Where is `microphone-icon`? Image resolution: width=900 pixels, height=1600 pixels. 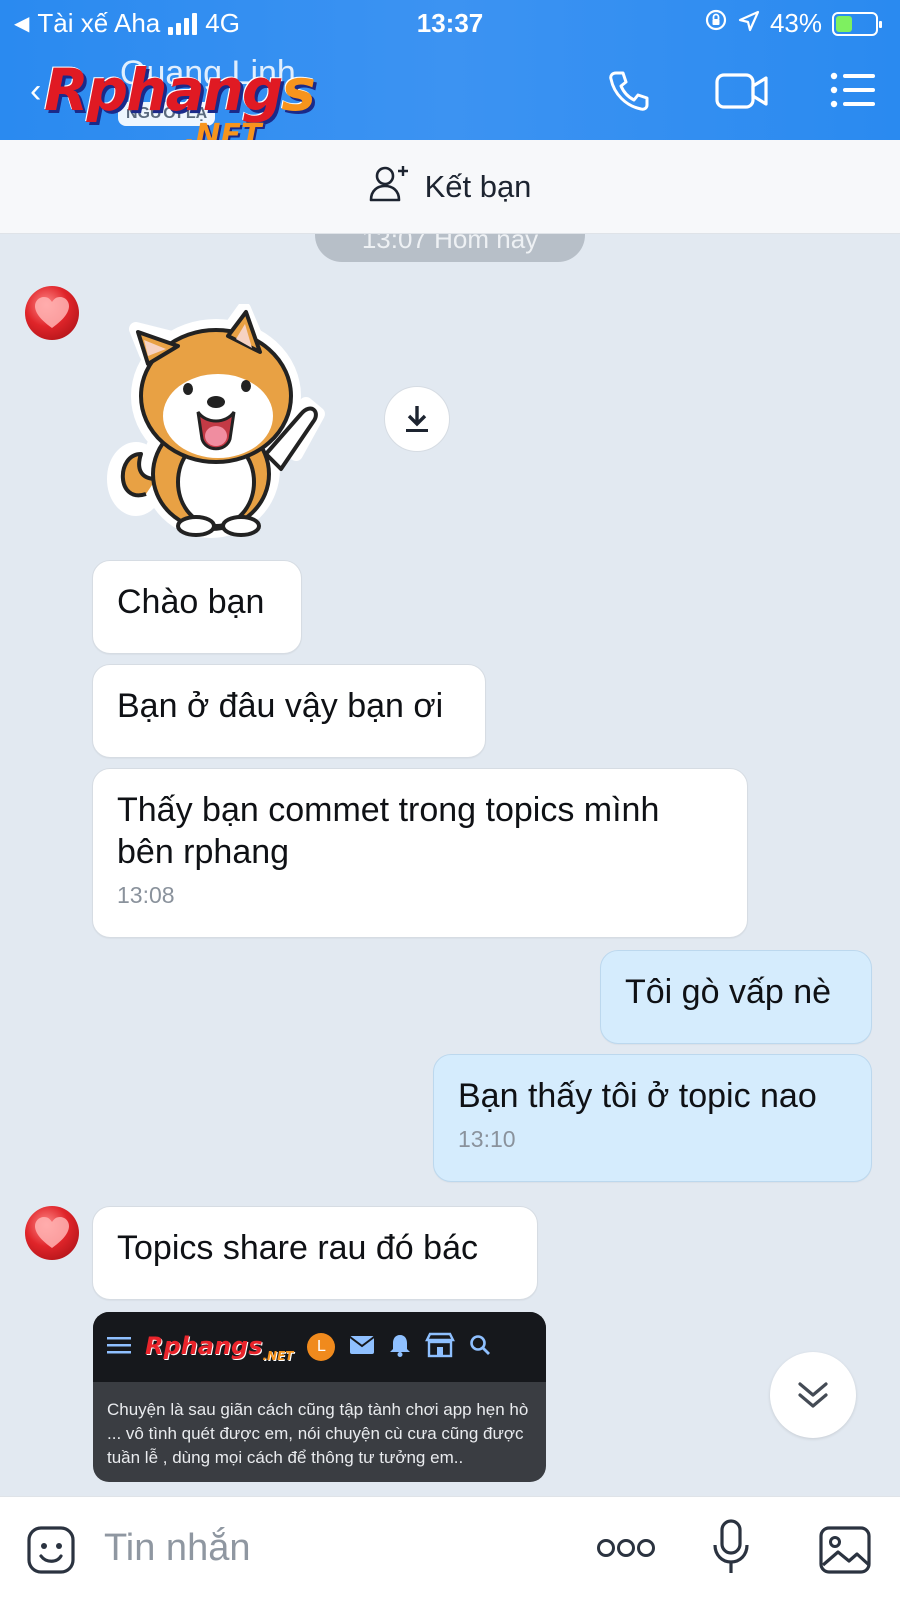
microphone-icon is located at coordinates (731, 1550).